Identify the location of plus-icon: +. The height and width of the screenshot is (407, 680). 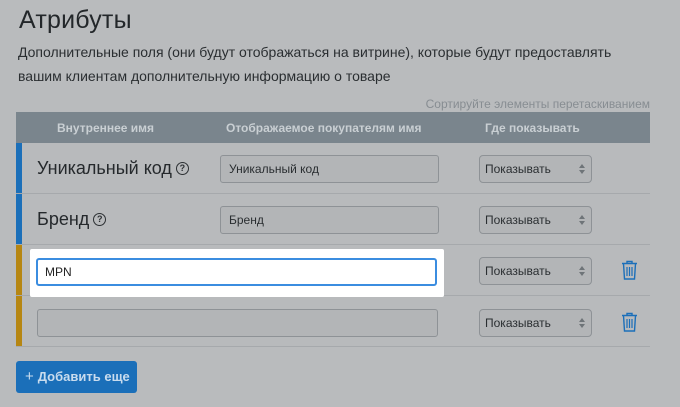
(29, 376).